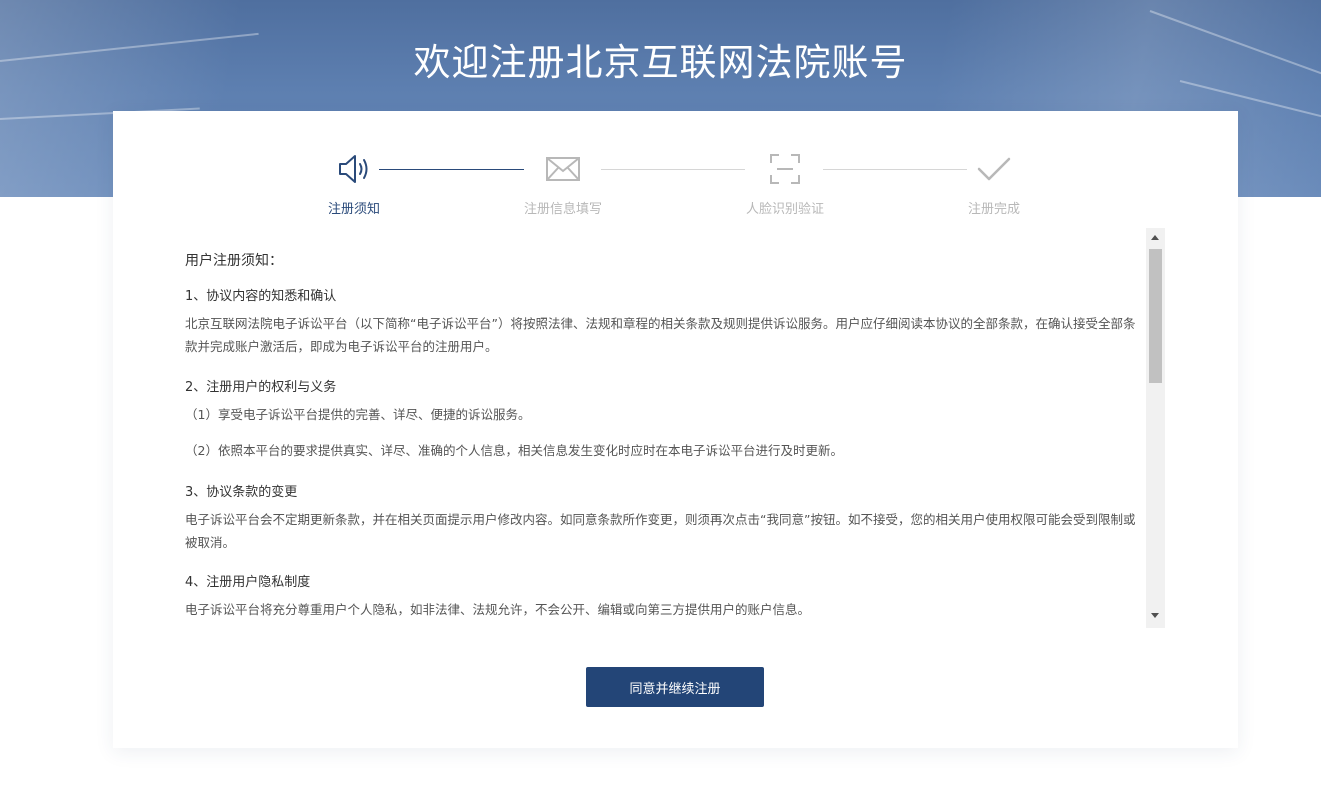 The height and width of the screenshot is (786, 1321). I want to click on scroll-up-arrow-icon, so click(1155, 237).